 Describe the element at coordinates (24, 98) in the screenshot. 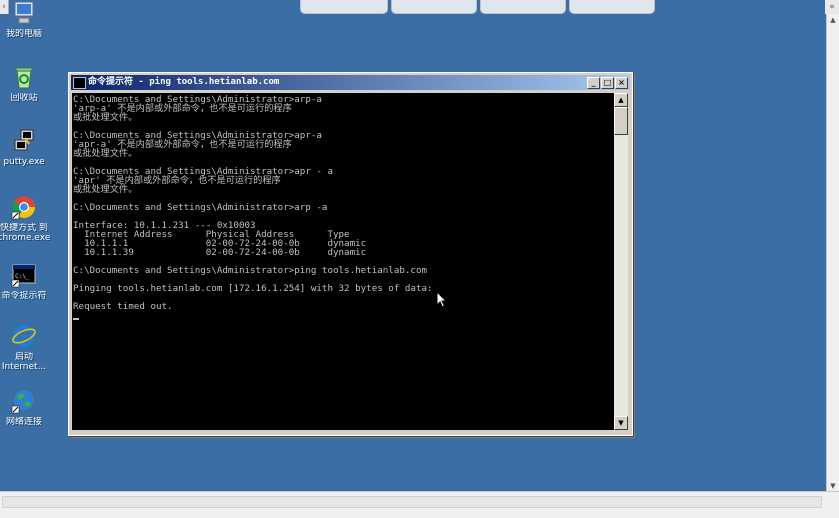

I see `desktop-icon-label: 回收站` at that location.